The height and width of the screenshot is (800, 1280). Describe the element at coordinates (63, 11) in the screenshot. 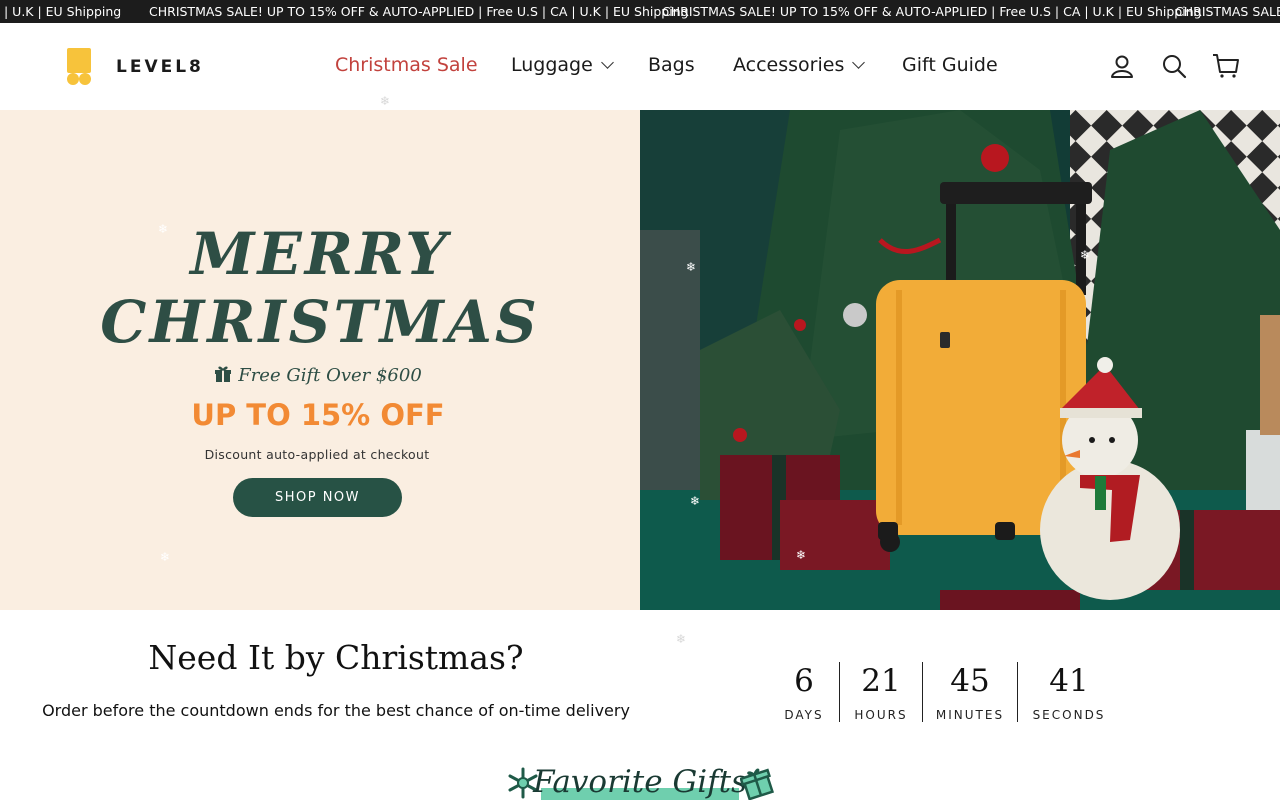

I see `announcement-fragment-leading: | U.K | EU Shipping` at that location.